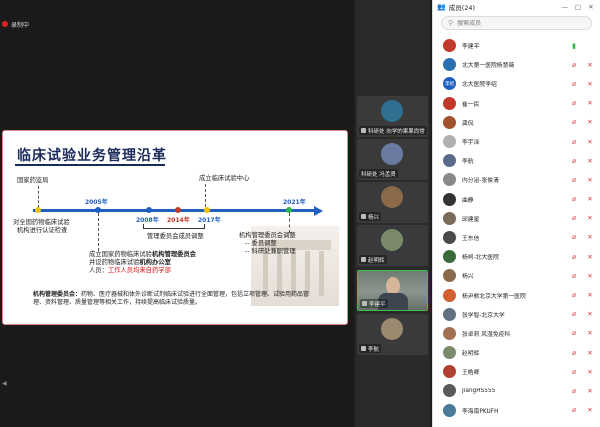 This screenshot has width=600, height=427. Describe the element at coordinates (20, 25) in the screenshot. I see `recording-label: 录制中` at that location.